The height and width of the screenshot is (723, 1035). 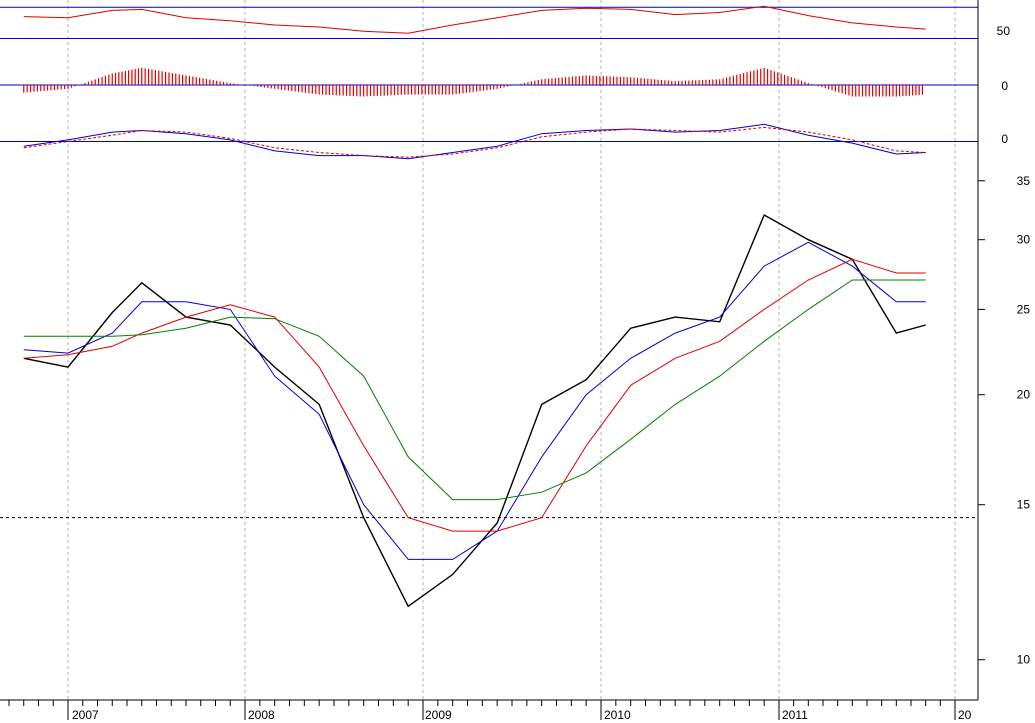 I want to click on y-tick-label: 15, so click(x=1024, y=505).